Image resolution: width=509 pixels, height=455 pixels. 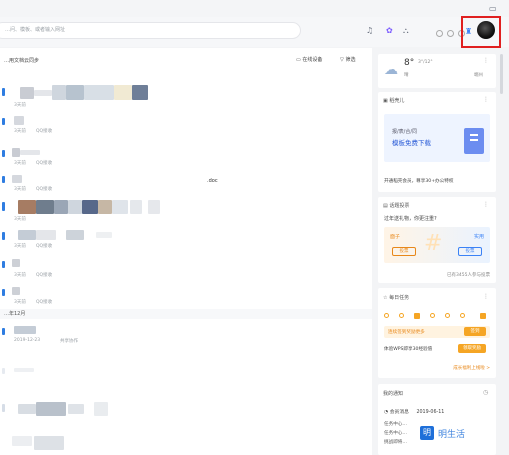 I want to click on file-type-icon, so click(x=3, y=92).